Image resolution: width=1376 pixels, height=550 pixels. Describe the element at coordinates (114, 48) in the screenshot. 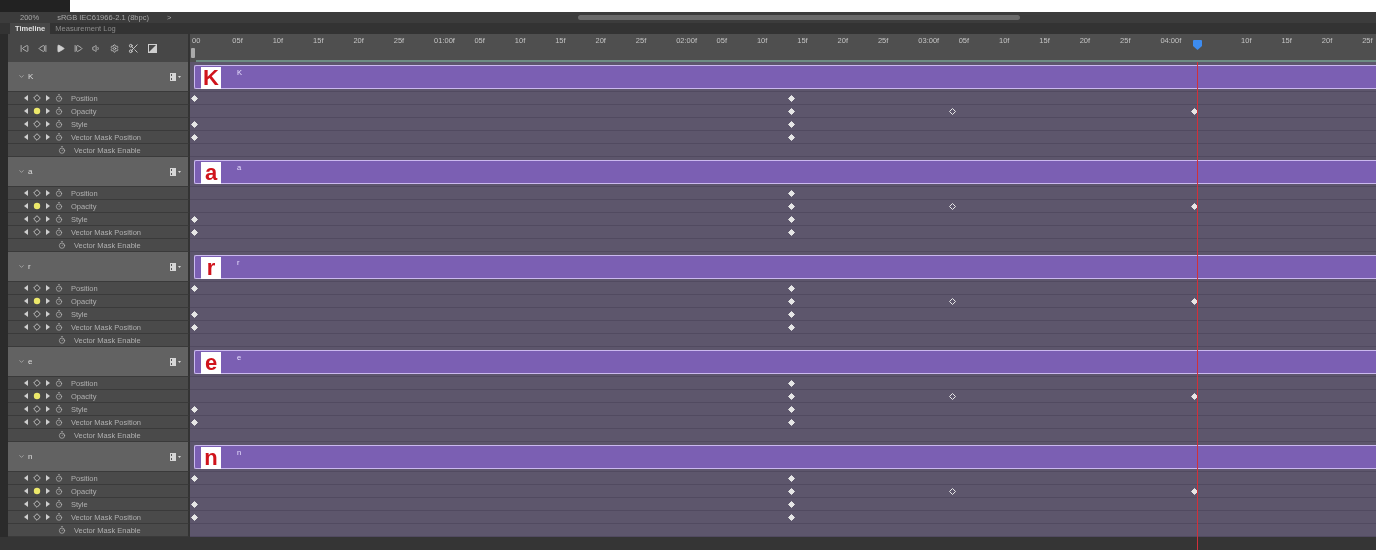

I see `settings-icon` at that location.